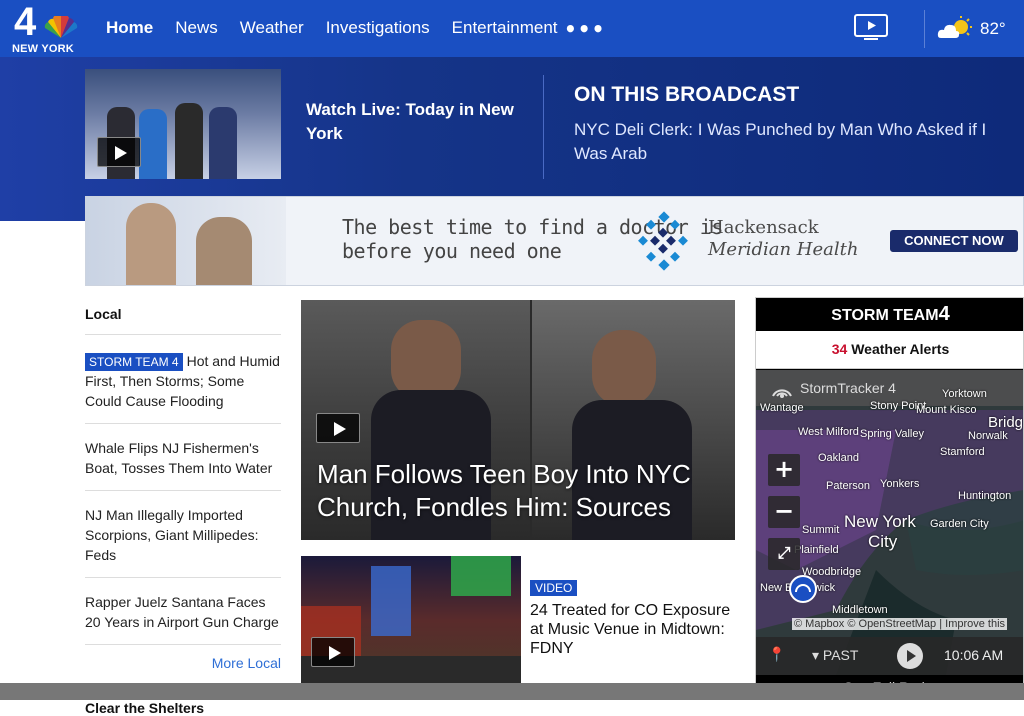  Describe the element at coordinates (418, 122) in the screenshot. I see `watch-live-link: Watch Live: Today in New York` at that location.